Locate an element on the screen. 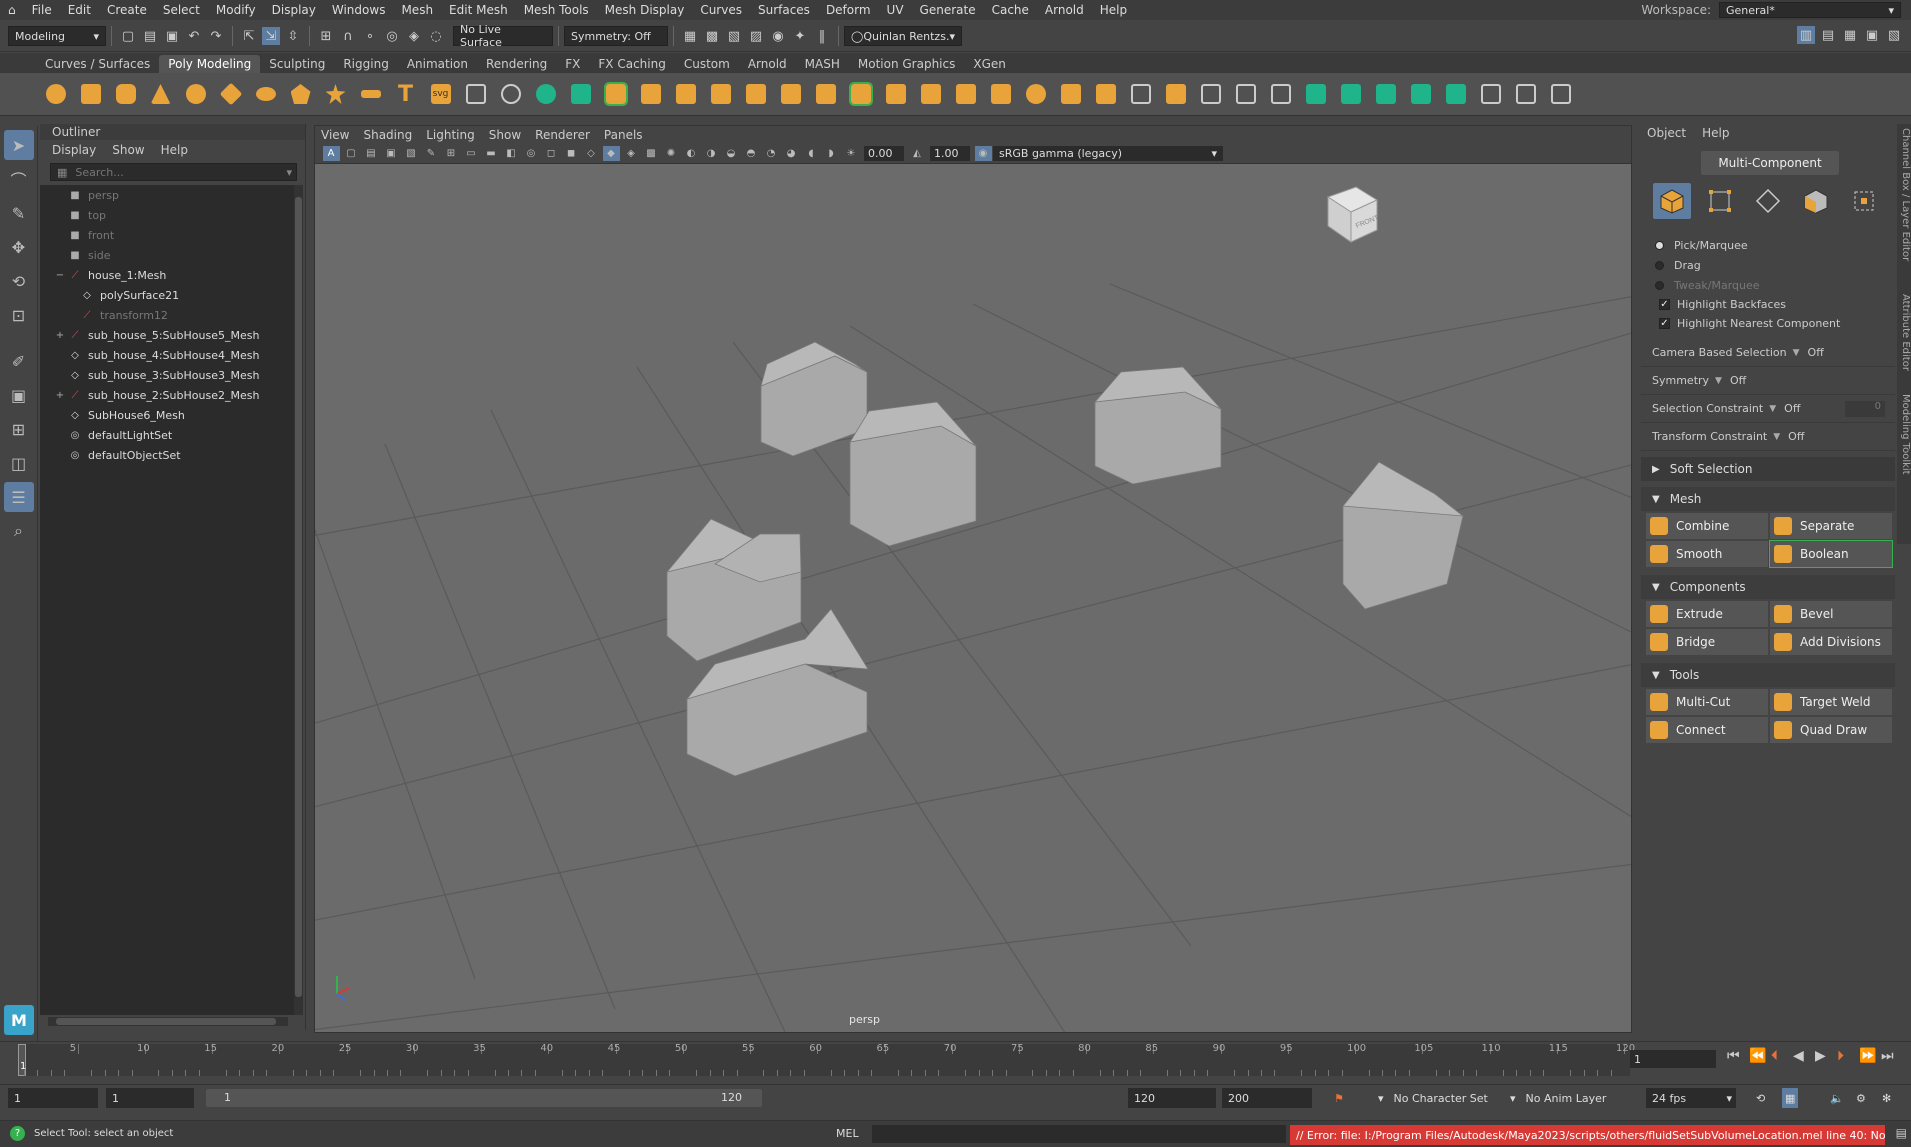  expand-icon: + is located at coordinates (60, 395).